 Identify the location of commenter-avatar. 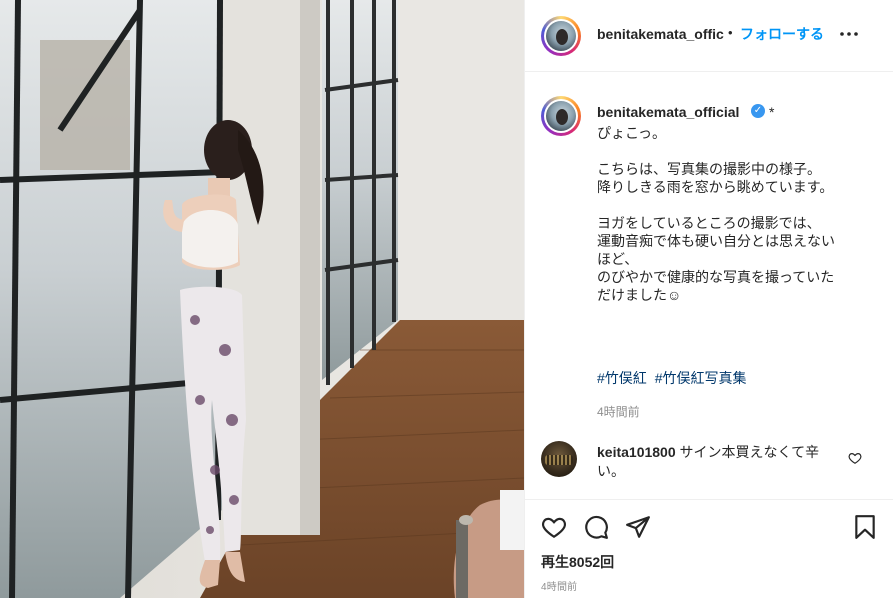
(559, 459).